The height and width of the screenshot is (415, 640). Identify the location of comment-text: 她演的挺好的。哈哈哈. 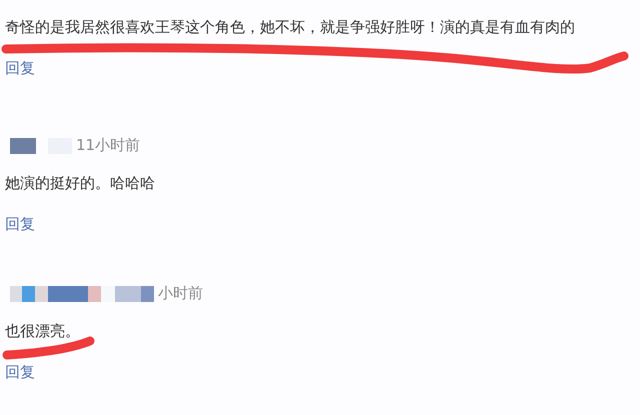
(80, 183).